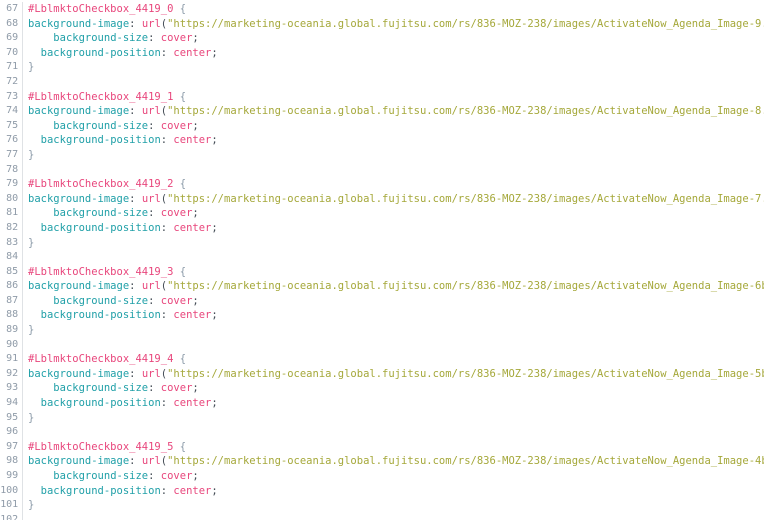 The width and height of the screenshot is (764, 520). I want to click on code-token: }, so click(31, 505).